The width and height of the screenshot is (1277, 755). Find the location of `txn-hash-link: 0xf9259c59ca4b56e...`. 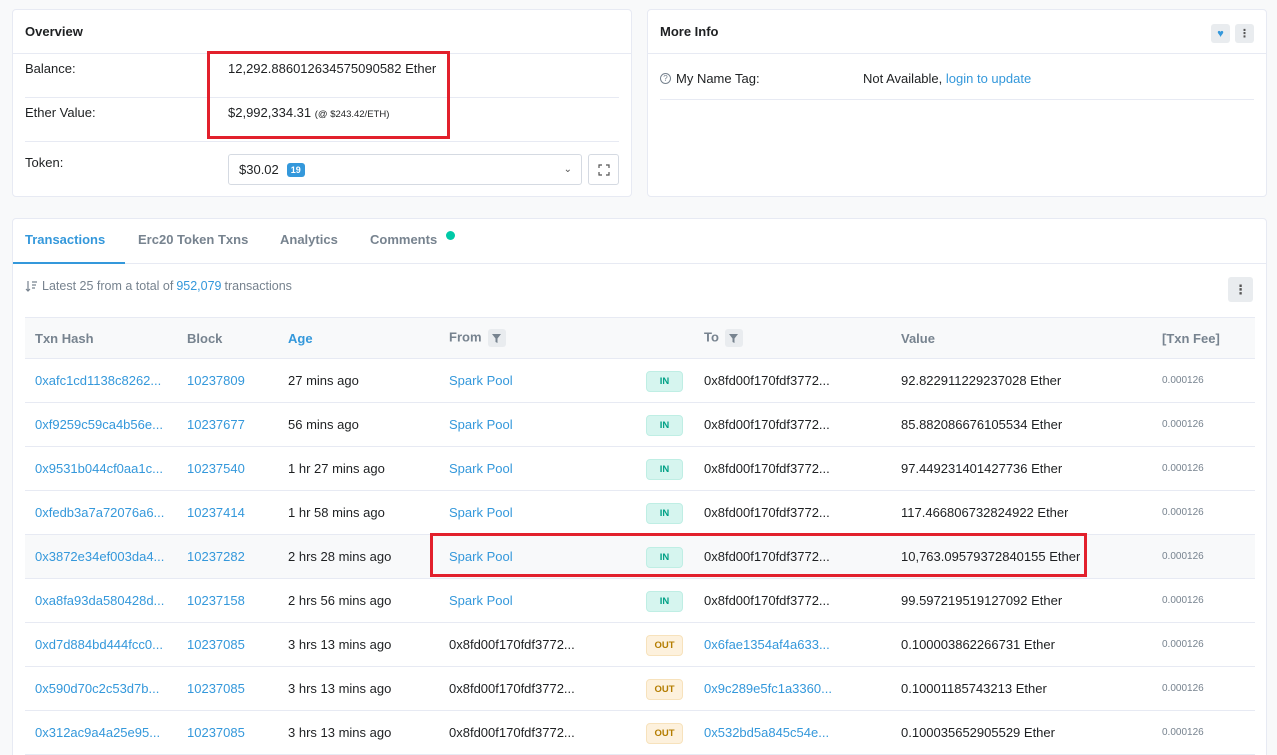

txn-hash-link: 0xf9259c59ca4b56e... is located at coordinates (105, 424).